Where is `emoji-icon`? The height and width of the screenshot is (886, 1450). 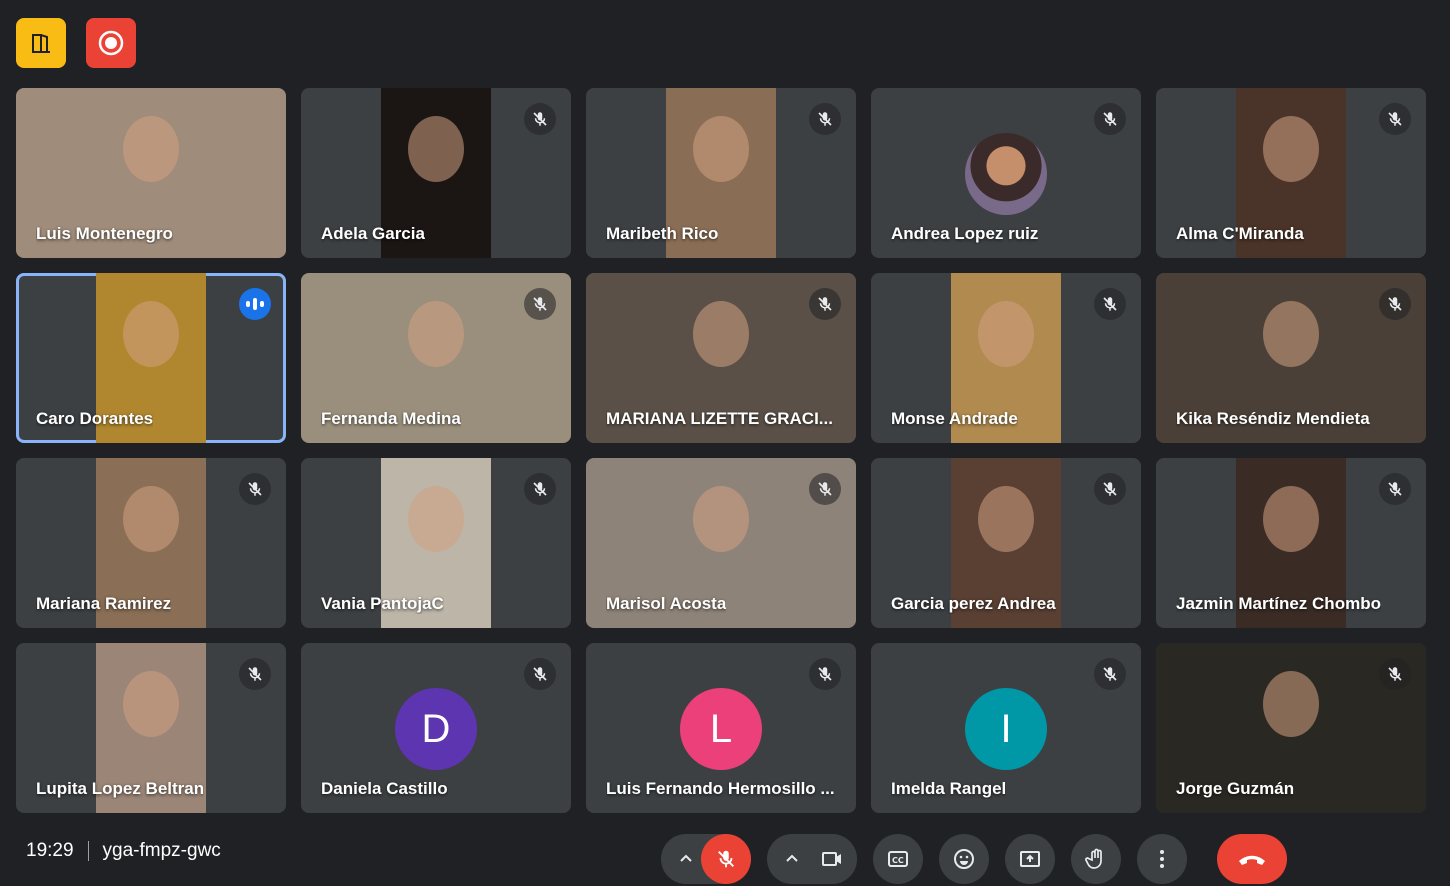
emoji-icon is located at coordinates (964, 859).